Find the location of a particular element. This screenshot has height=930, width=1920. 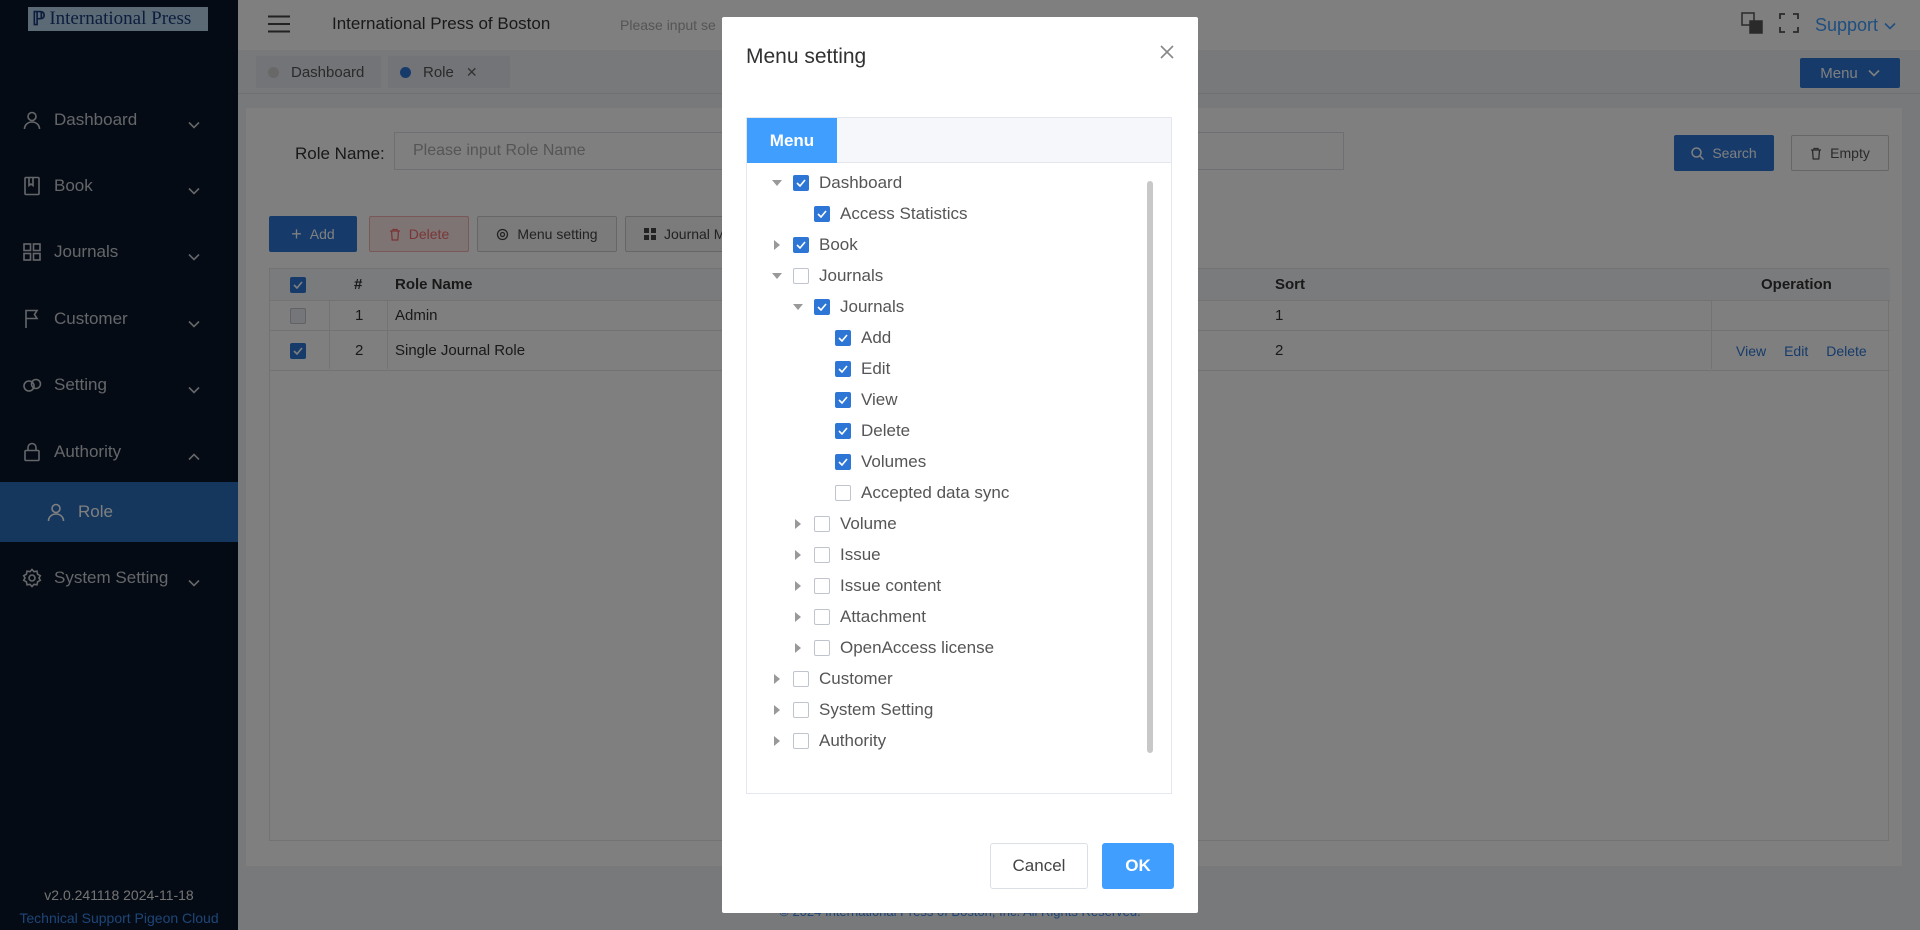

tree-node: Dashboard is located at coordinates (836, 183).